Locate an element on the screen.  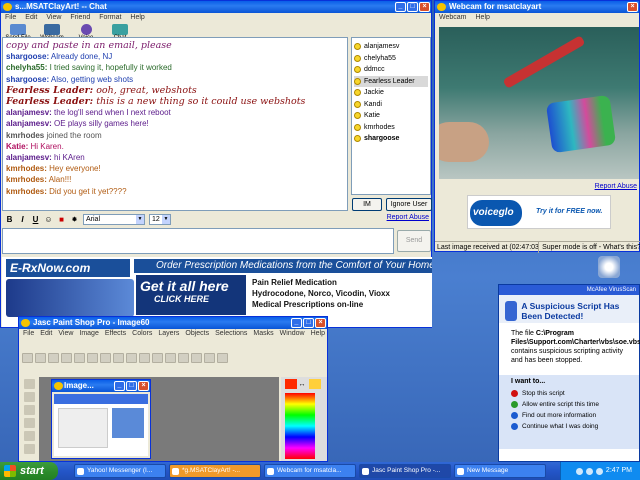
menu-layers: Layers is located at coordinates (168, 340).